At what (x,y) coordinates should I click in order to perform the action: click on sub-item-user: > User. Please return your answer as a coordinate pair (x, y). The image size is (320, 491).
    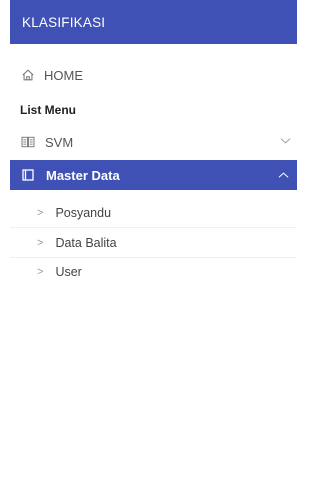
    Looking at the image, I should click on (153, 272).